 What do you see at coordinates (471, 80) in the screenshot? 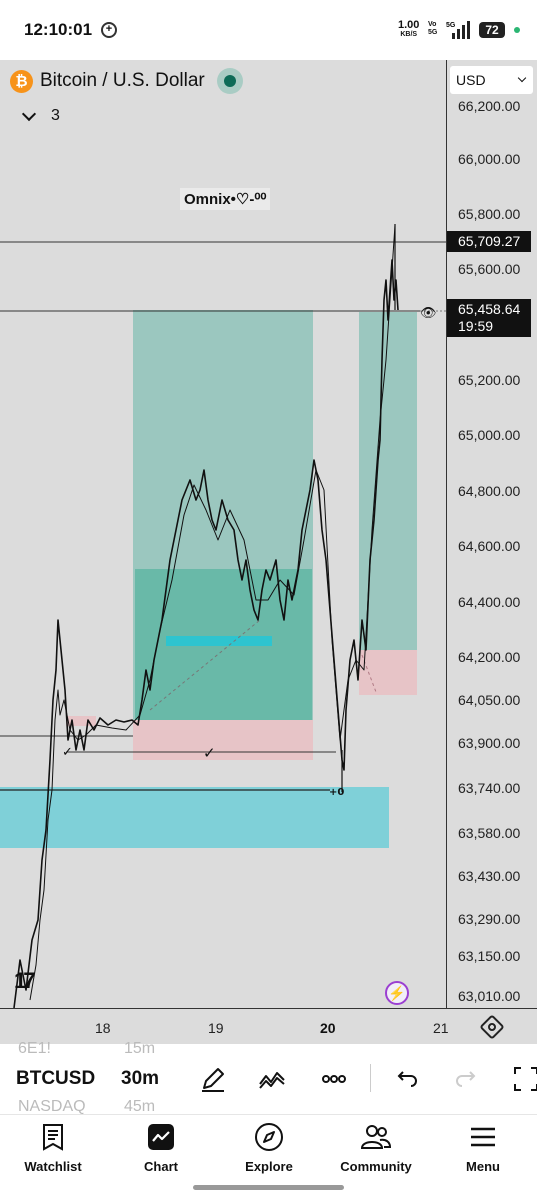
I see `currency-value: USD` at bounding box center [471, 80].